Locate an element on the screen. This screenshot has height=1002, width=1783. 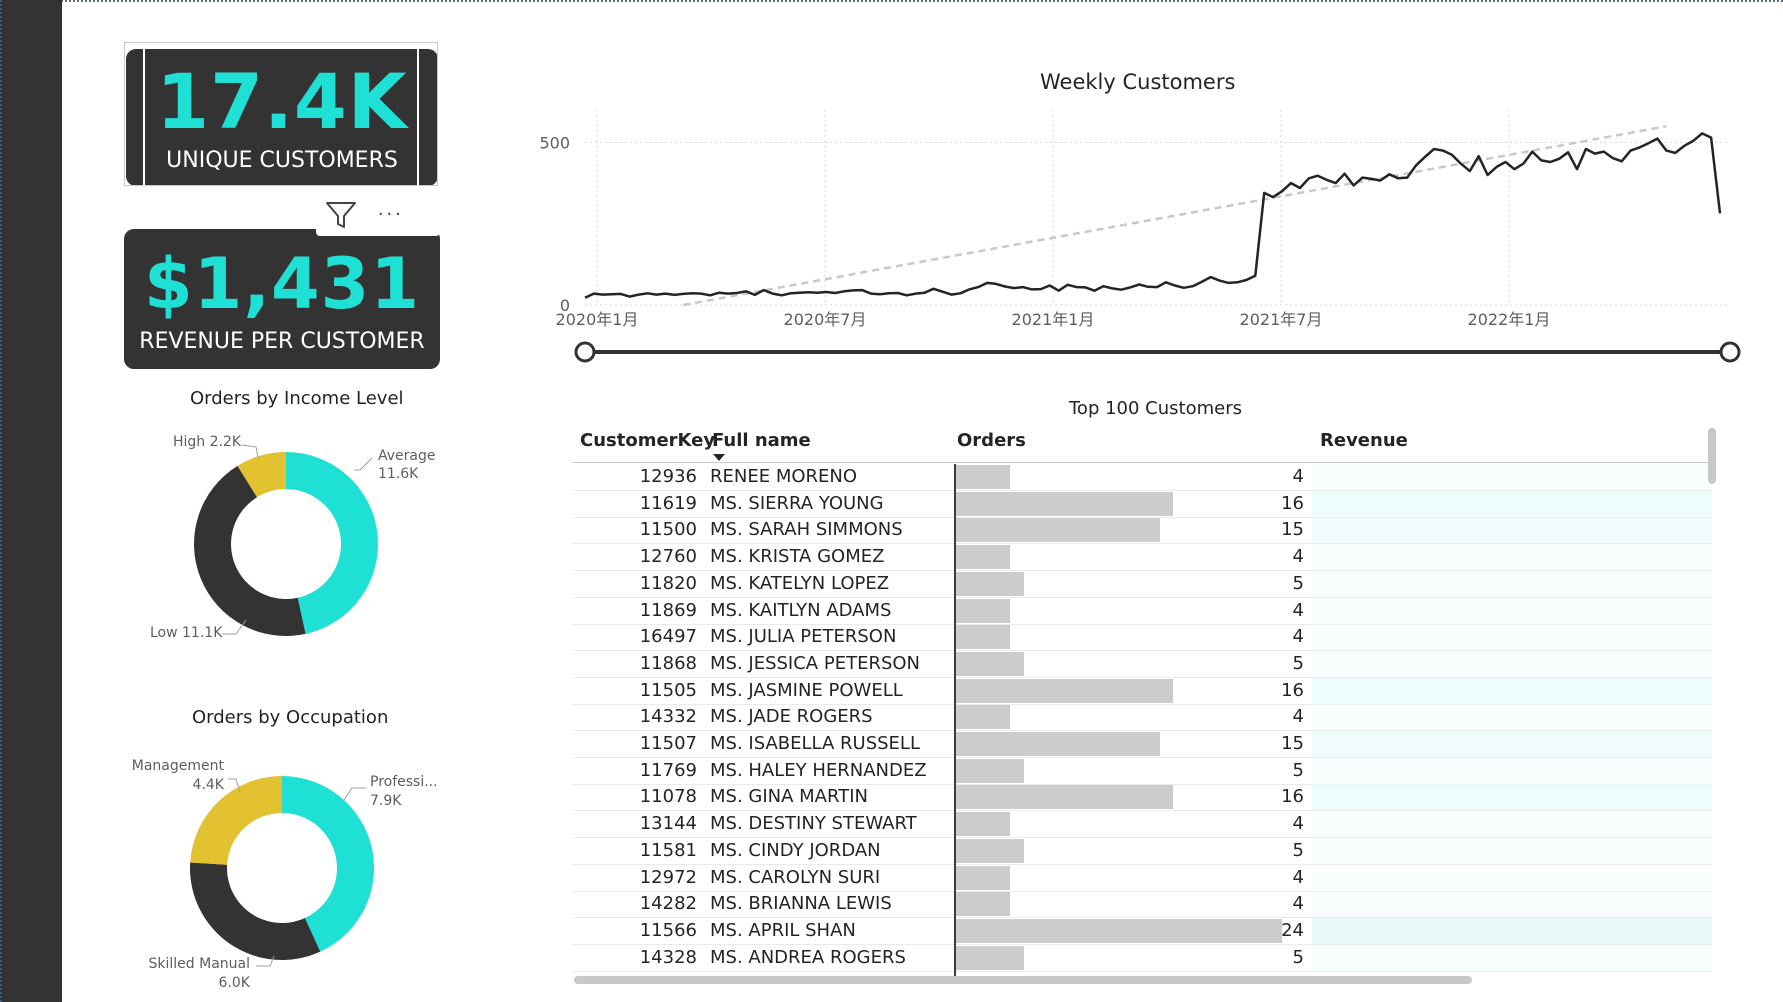
full-name-cell: MS. BRIANNA LEWIS is located at coordinates (801, 904).